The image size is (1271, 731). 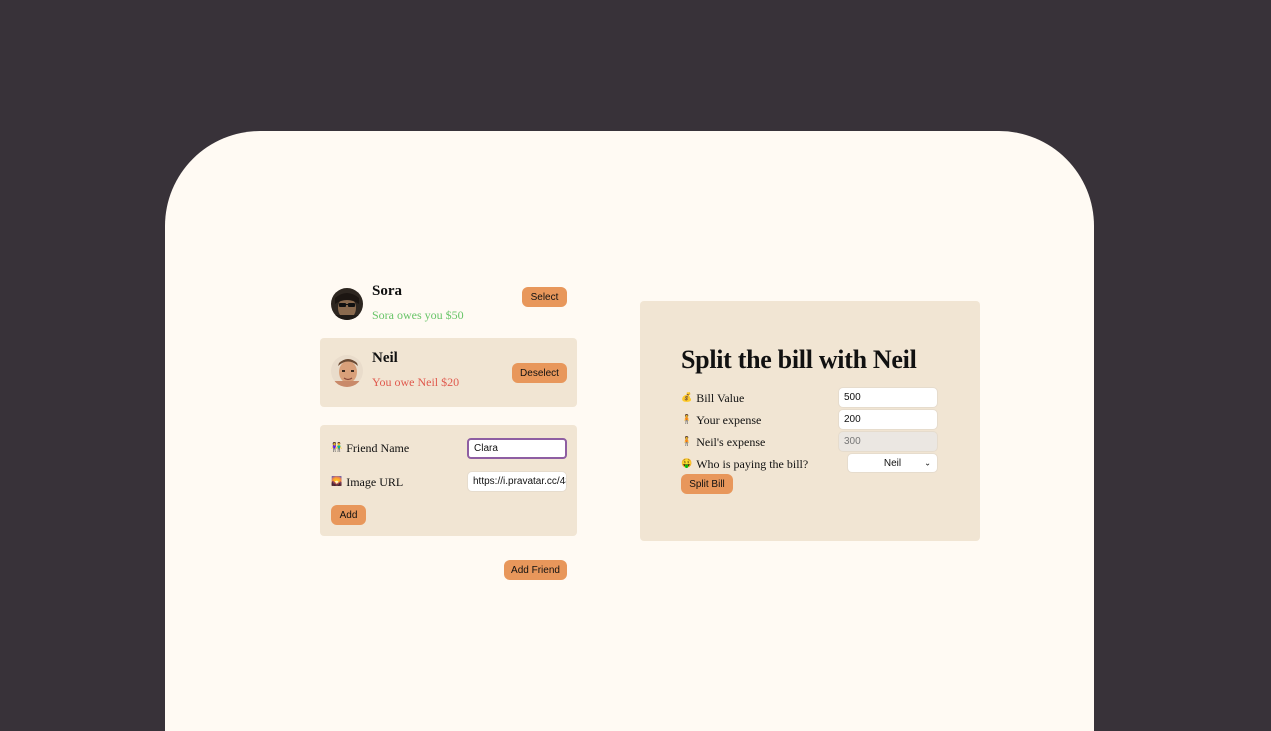 I want to click on friend-name-label: 👫 Friend Name, so click(x=370, y=448).